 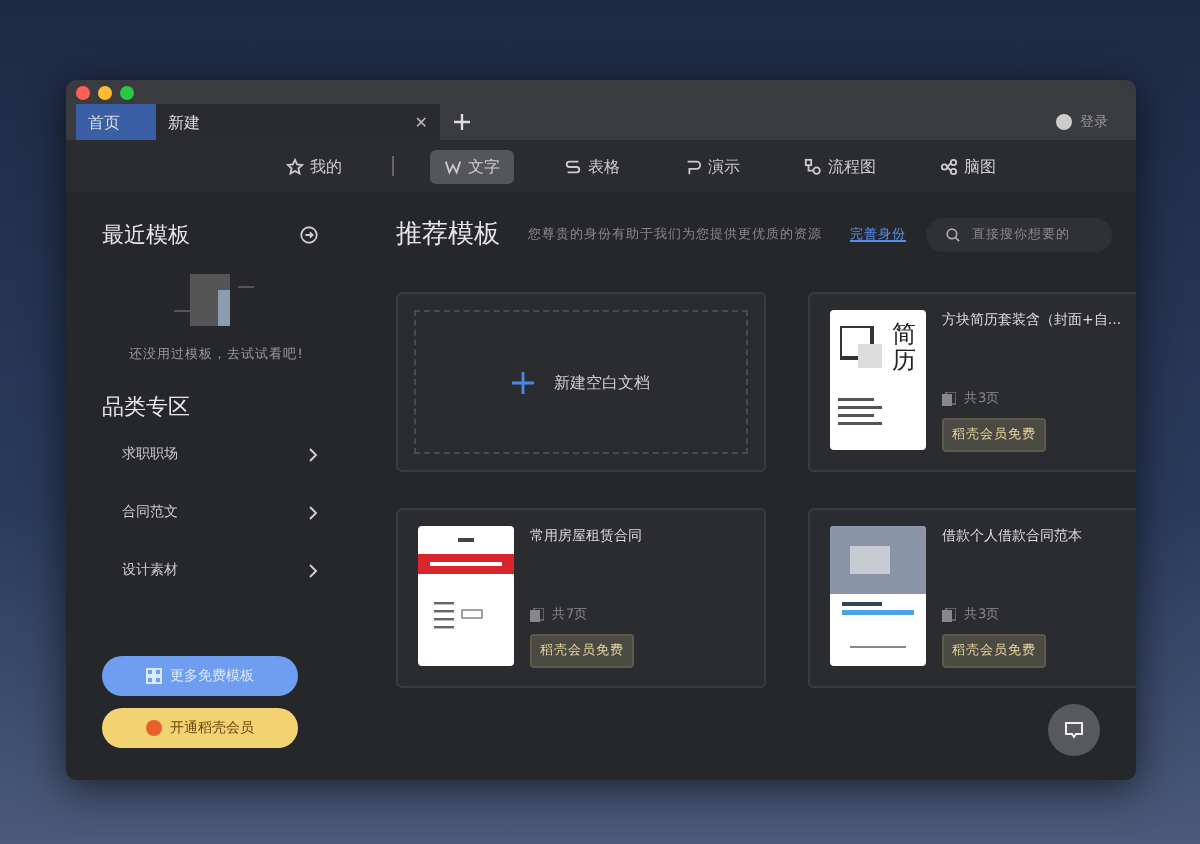 I want to click on section-title: 最近模板, so click(x=146, y=235).